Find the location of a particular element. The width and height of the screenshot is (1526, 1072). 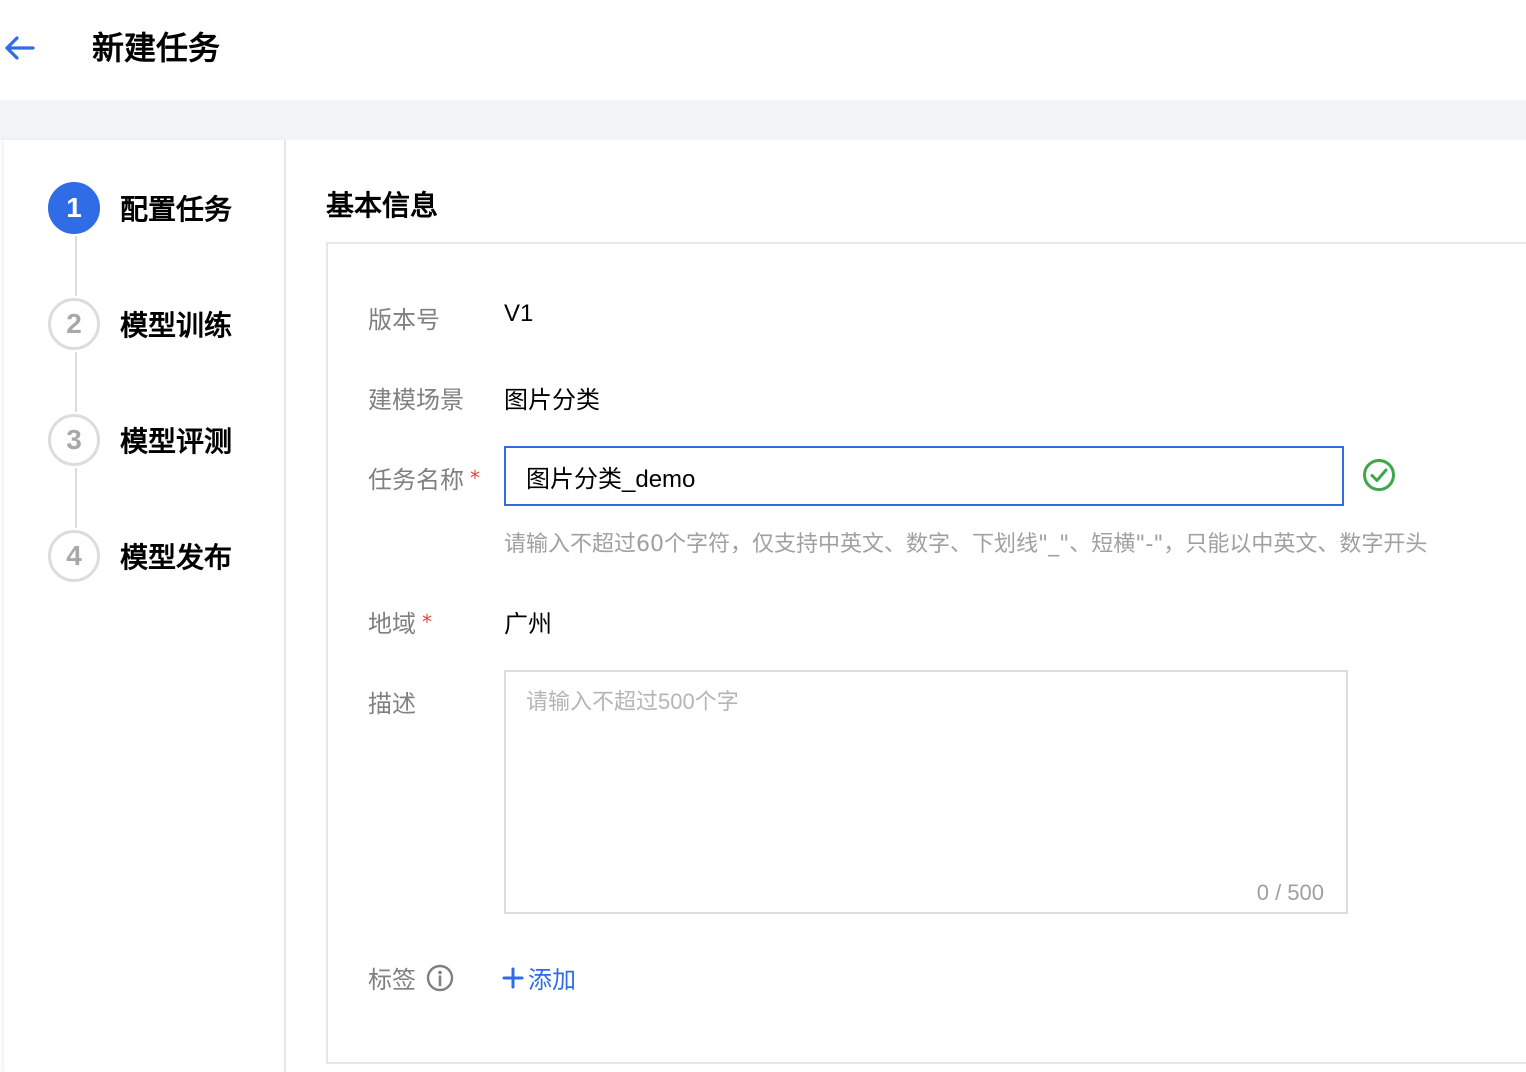

region-value: 广州 is located at coordinates (528, 624).